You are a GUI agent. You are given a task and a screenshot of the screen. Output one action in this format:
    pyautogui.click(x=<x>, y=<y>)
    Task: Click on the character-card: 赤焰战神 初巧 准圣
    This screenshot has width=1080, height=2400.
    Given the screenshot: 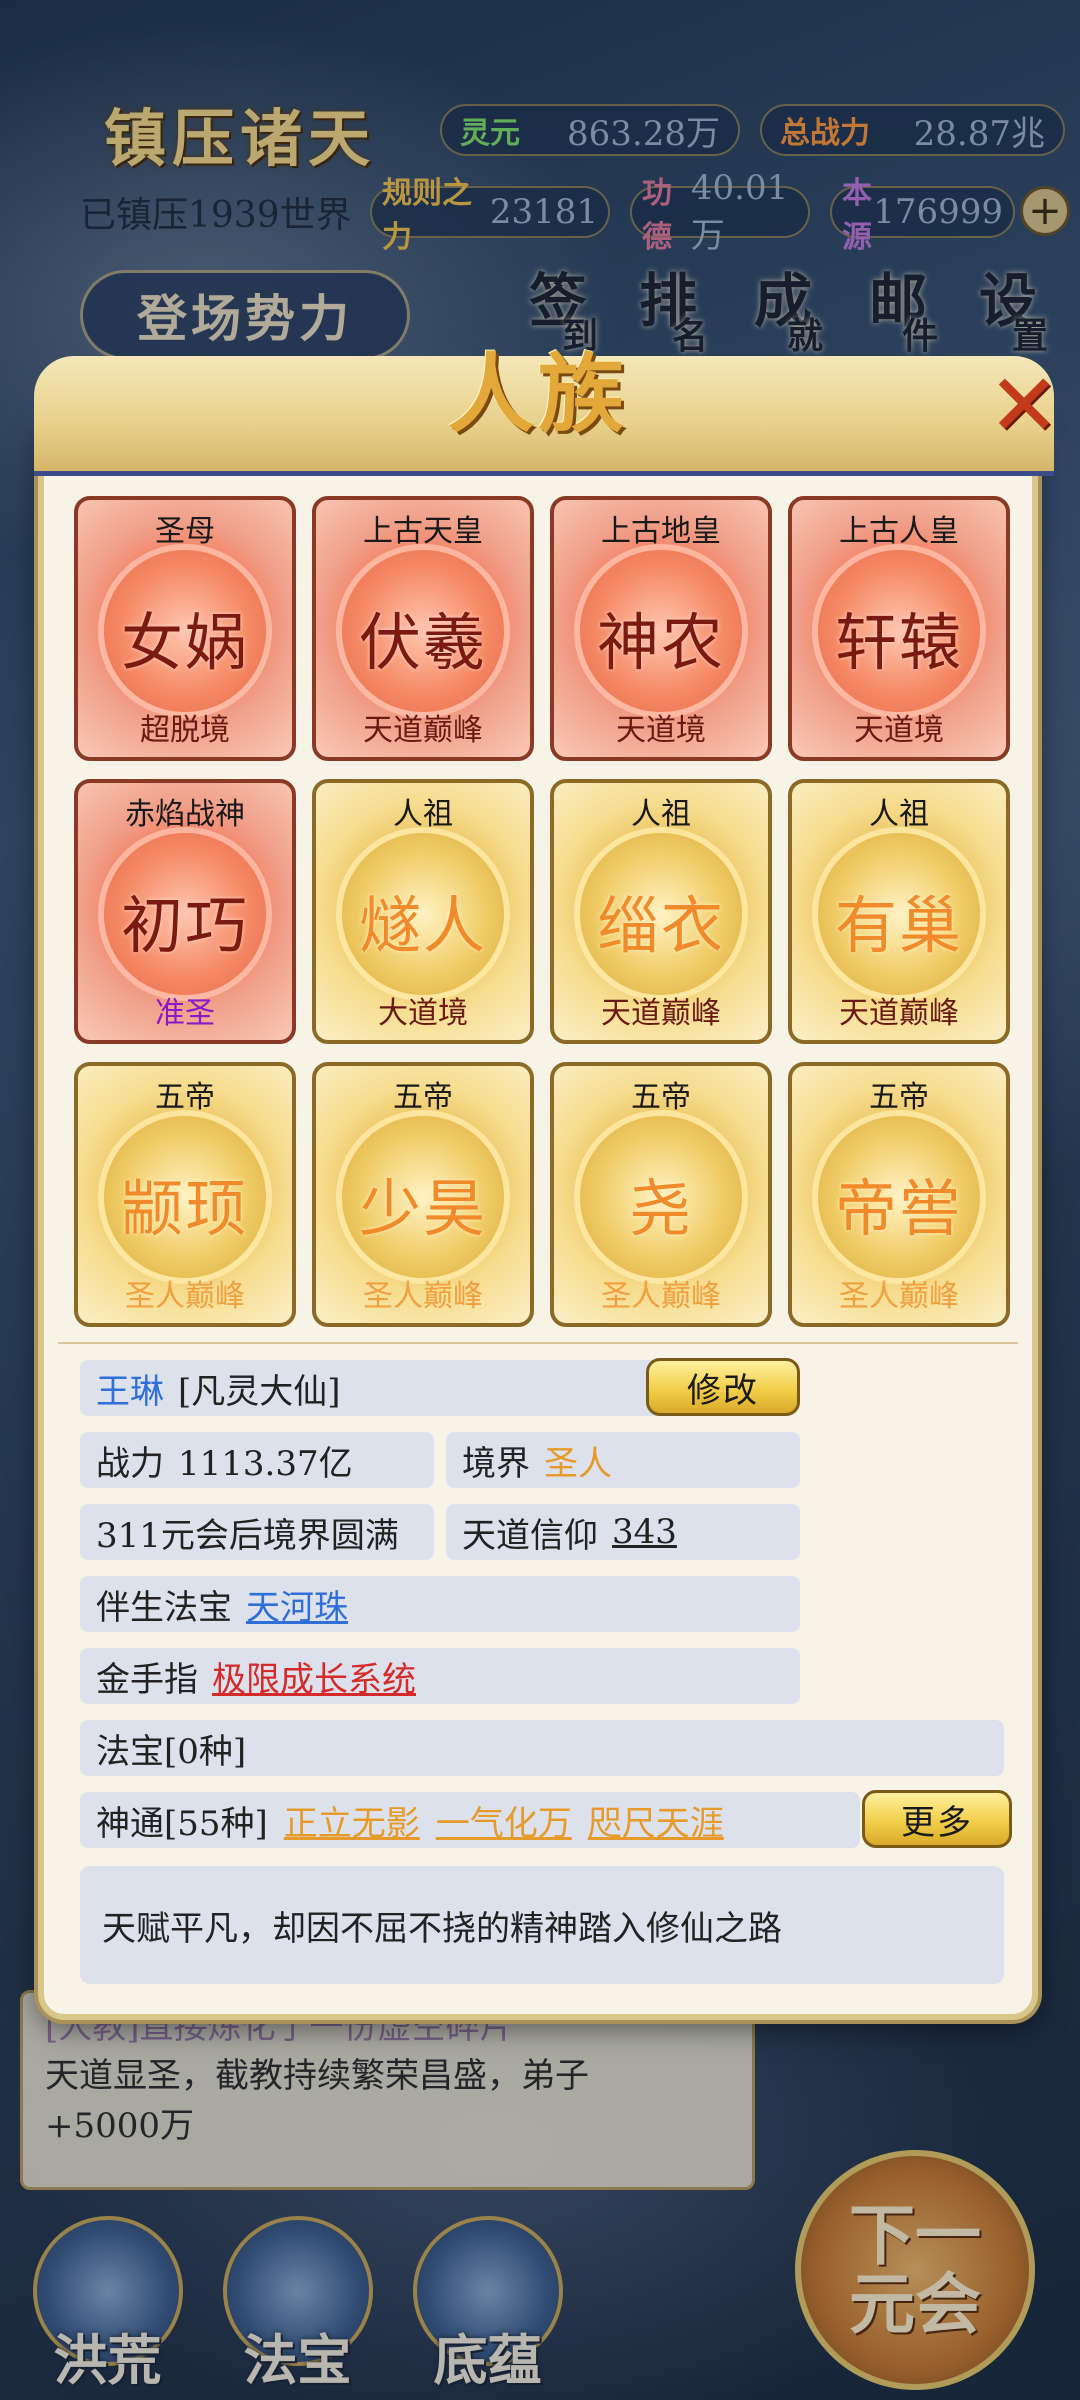 What is the action you would take?
    pyautogui.click(x=185, y=911)
    